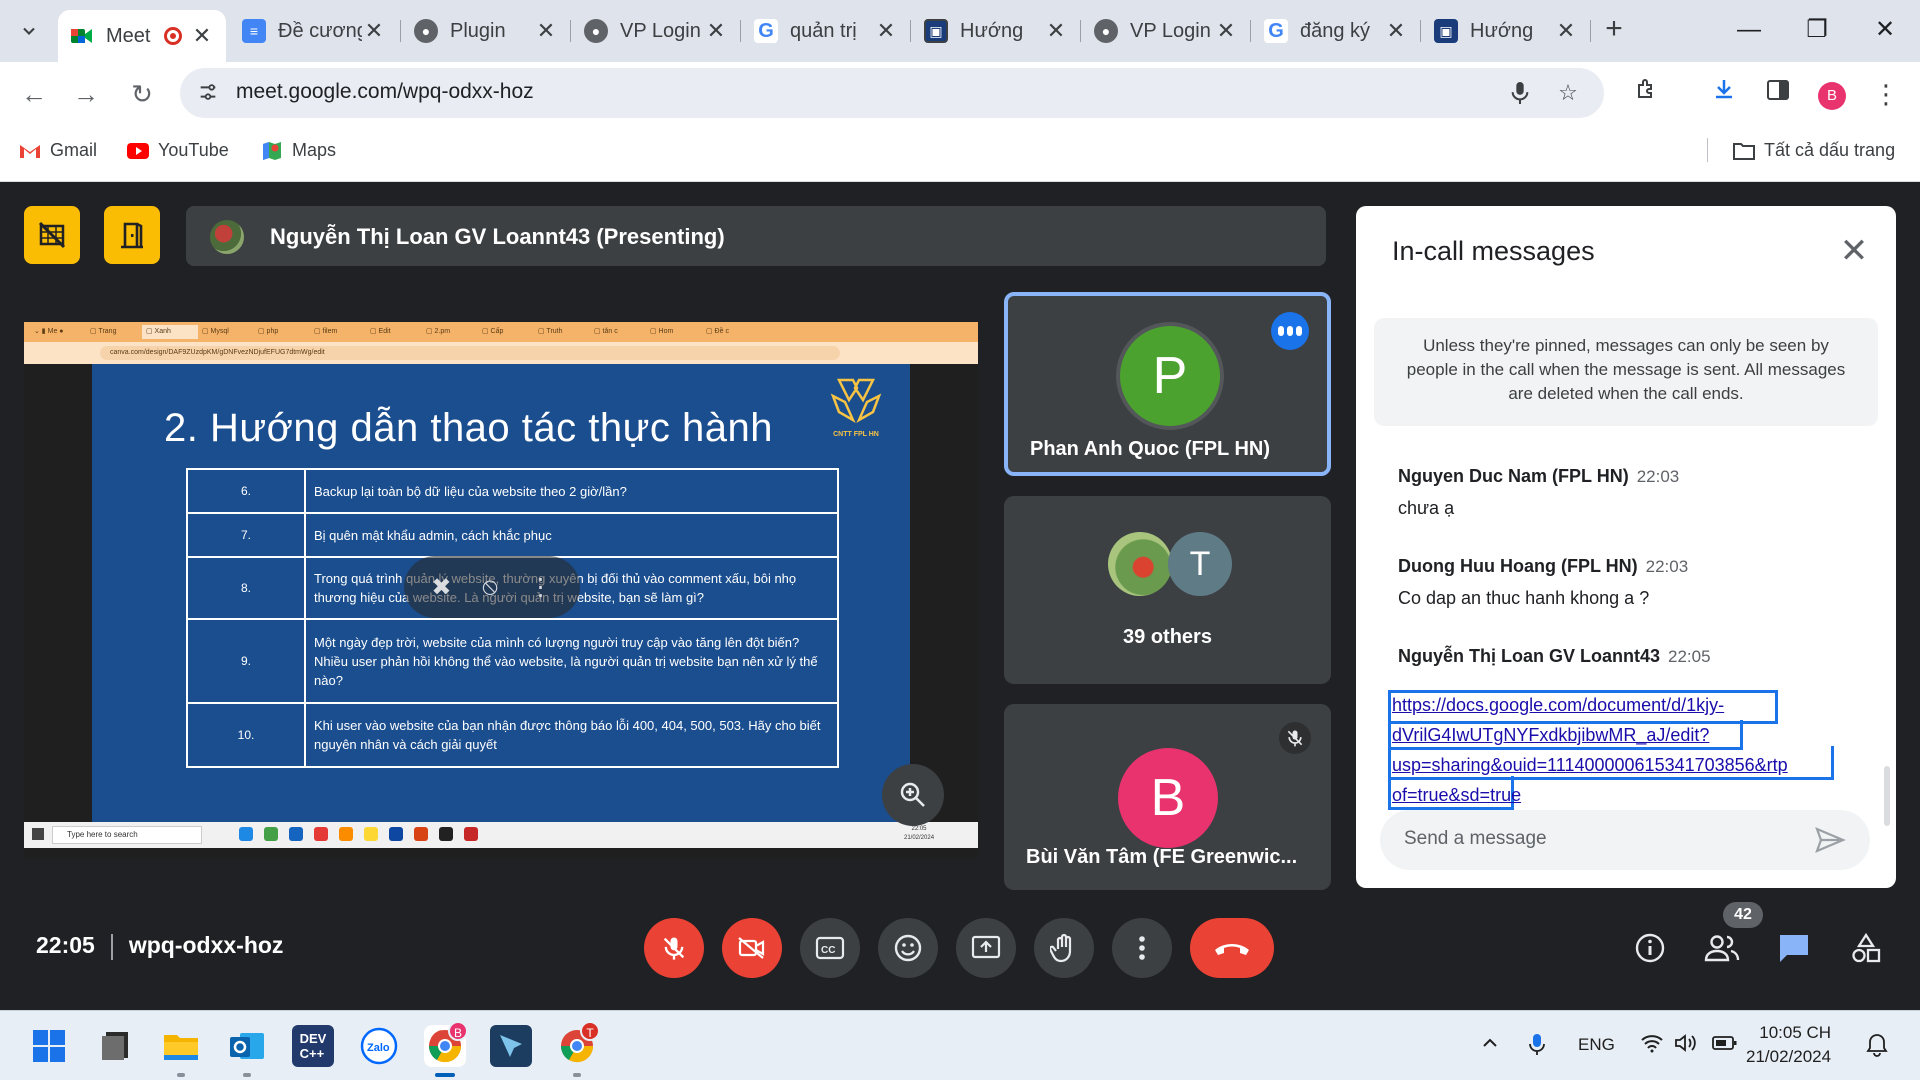 This screenshot has width=1920, height=1080. What do you see at coordinates (1749, 30) in the screenshot?
I see `minimize-button: —` at bounding box center [1749, 30].